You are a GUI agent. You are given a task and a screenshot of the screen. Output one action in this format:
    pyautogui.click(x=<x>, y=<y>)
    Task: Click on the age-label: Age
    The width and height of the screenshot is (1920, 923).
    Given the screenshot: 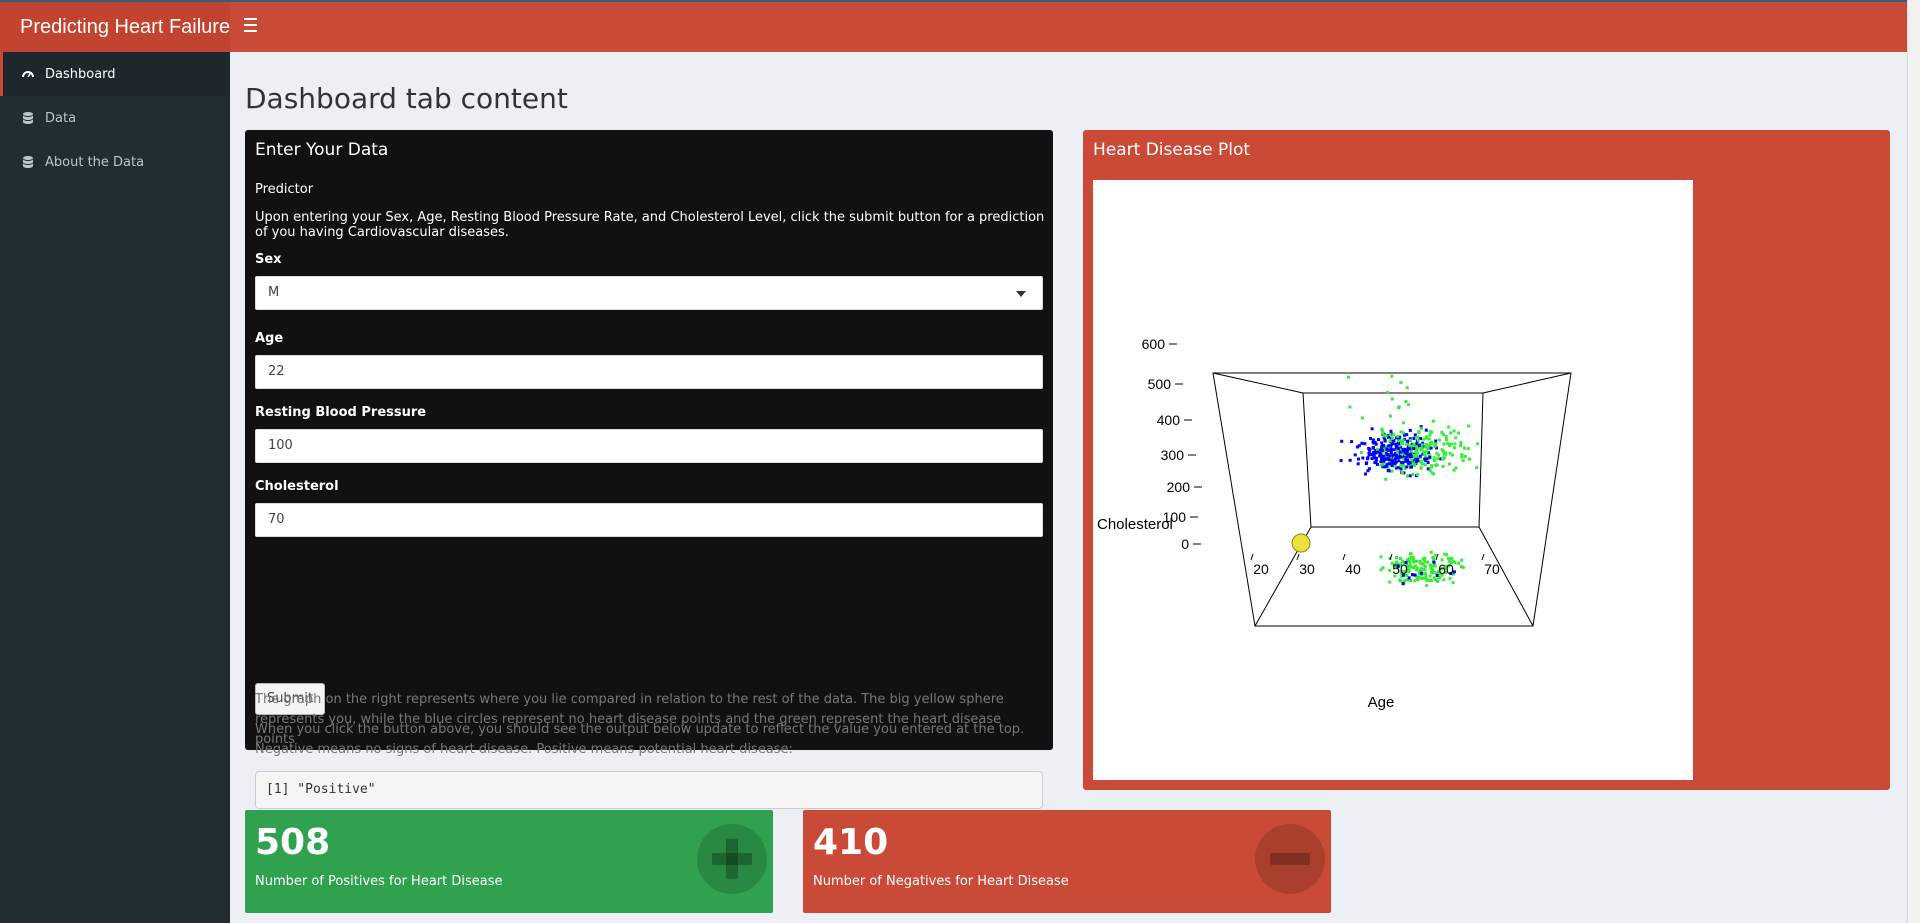 What is the action you would take?
    pyautogui.click(x=269, y=338)
    